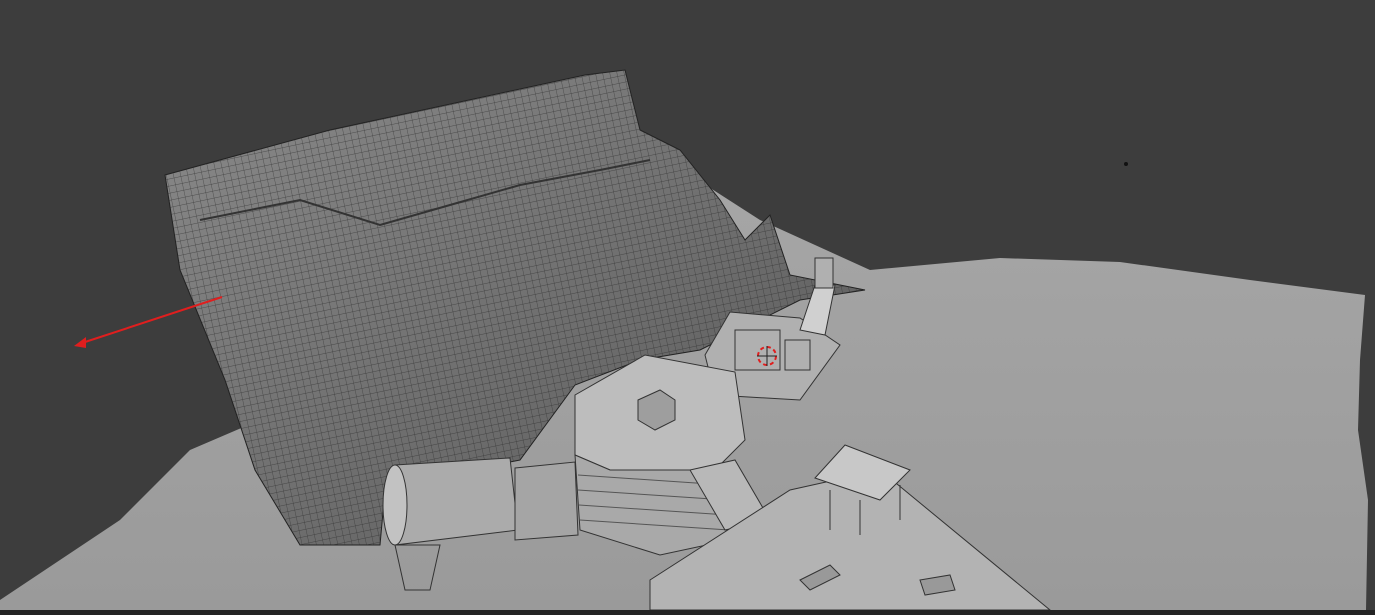 Image resolution: width=1375 pixels, height=615 pixels. I want to click on red-arrow, so click(148, 322).